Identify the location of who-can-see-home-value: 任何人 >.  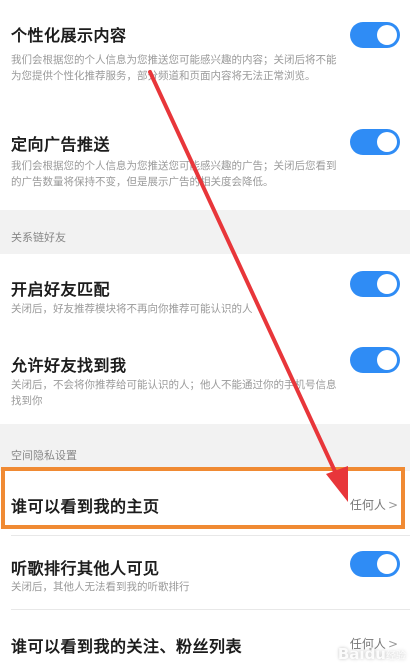
(374, 504).